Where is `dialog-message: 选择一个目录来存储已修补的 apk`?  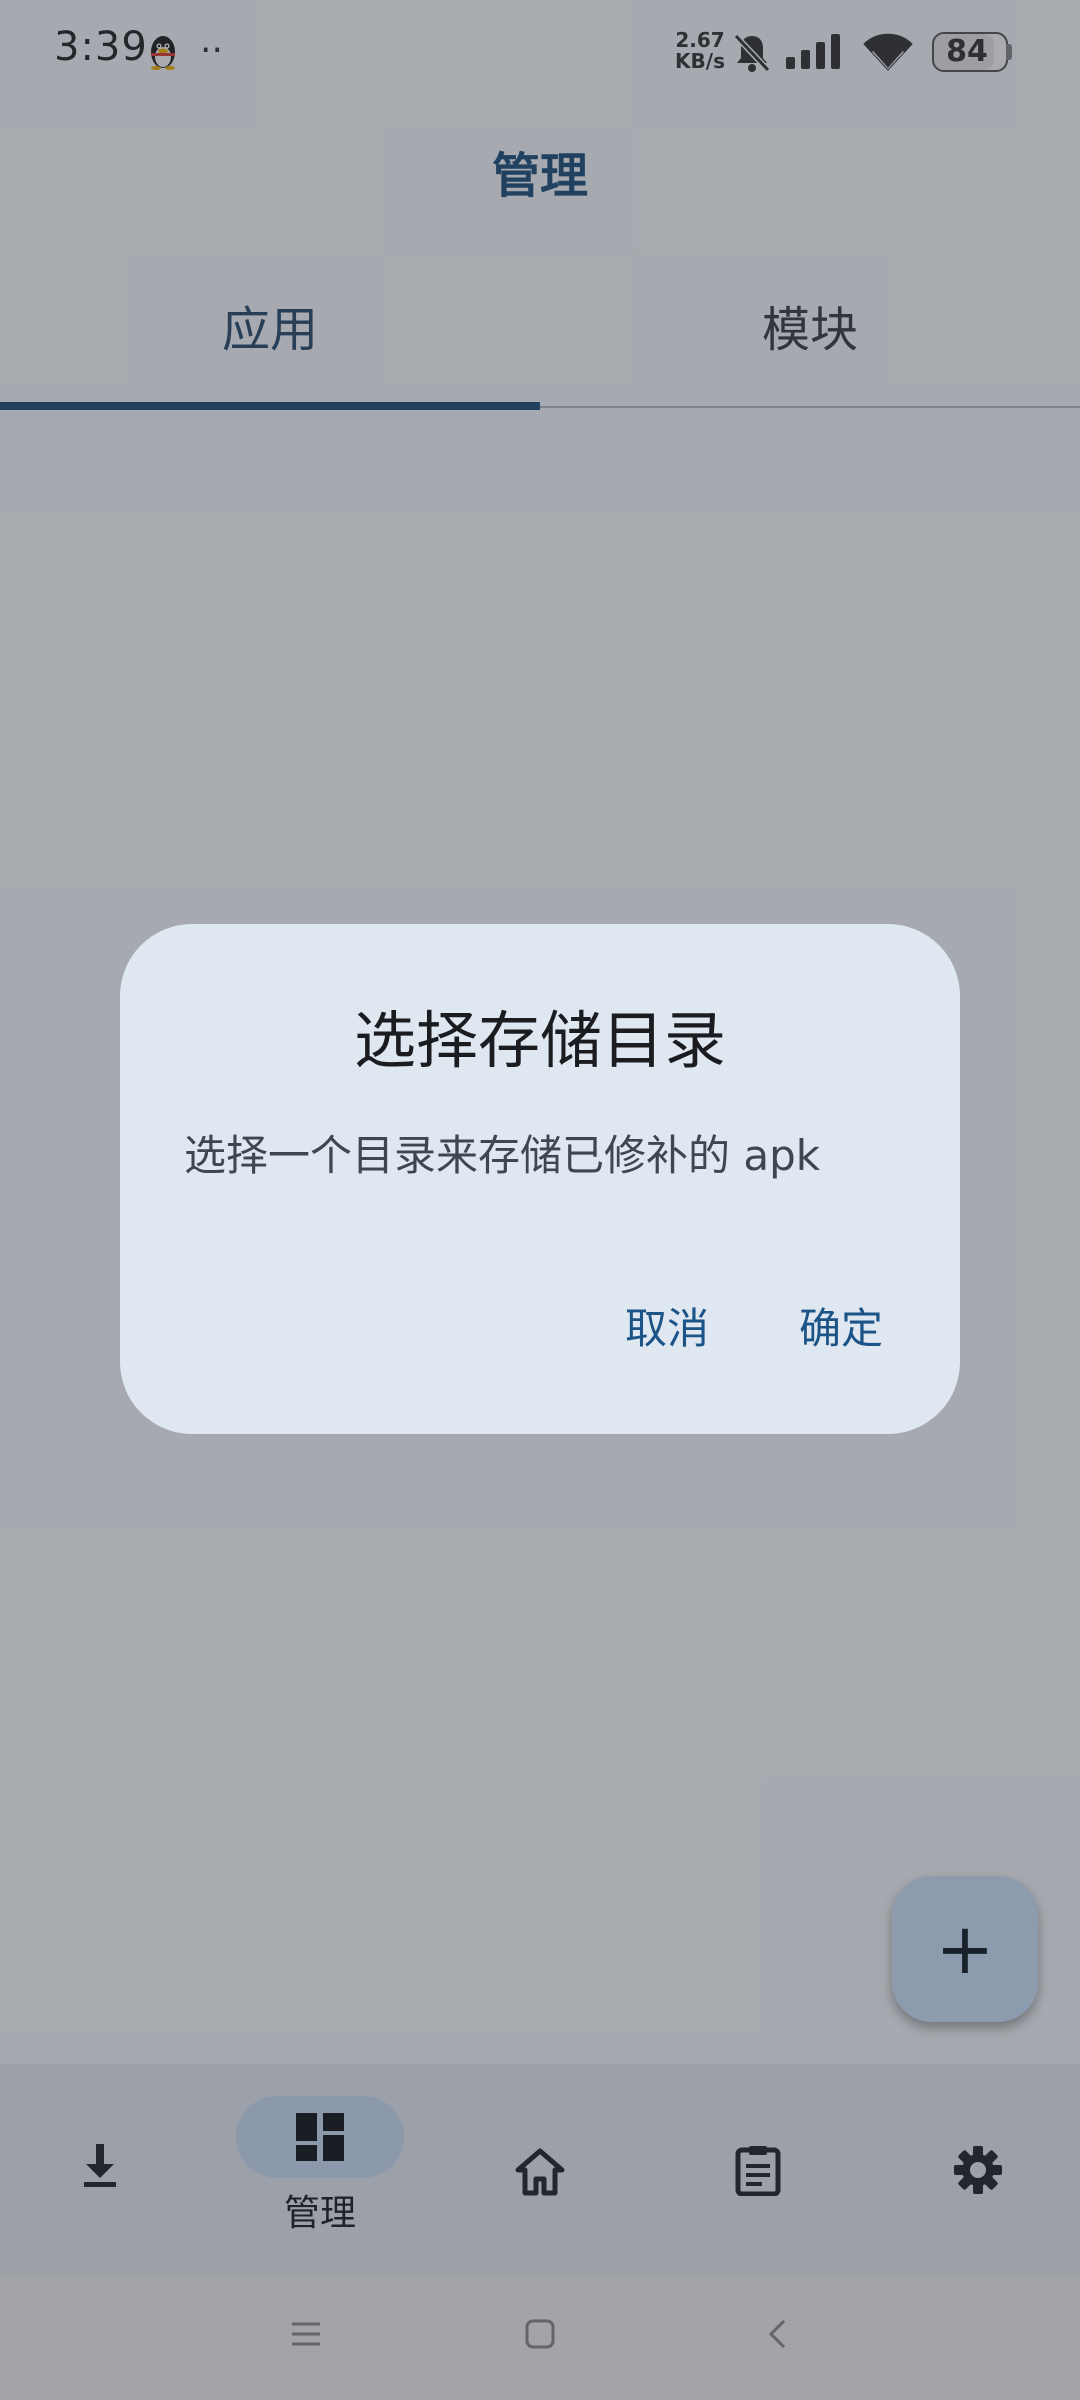 dialog-message: 选择一个目录来存储已修补的 apk is located at coordinates (502, 1155).